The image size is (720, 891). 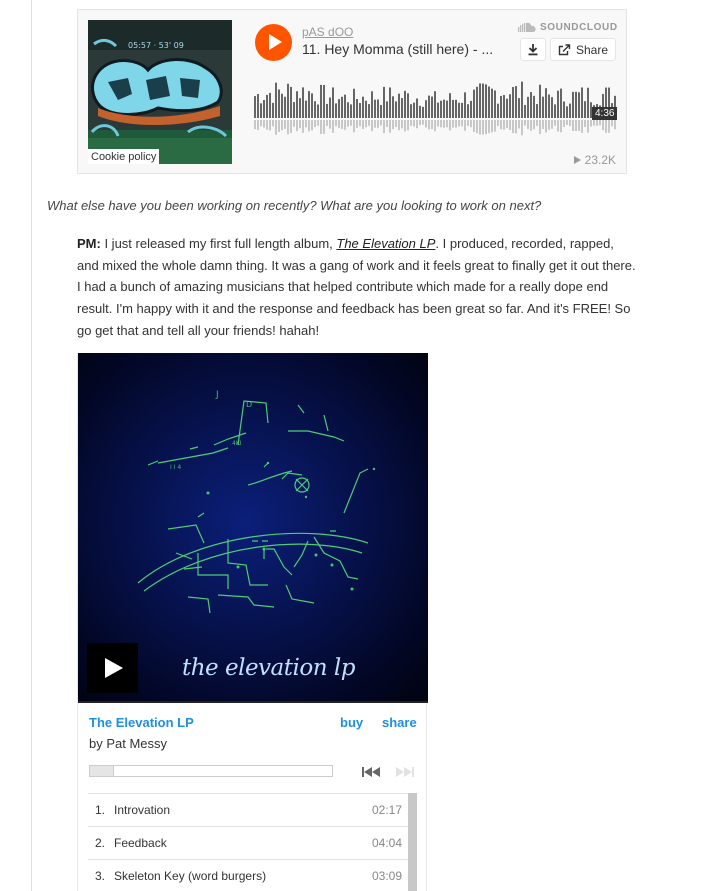 I want to click on next-track-button, so click(x=405, y=774).